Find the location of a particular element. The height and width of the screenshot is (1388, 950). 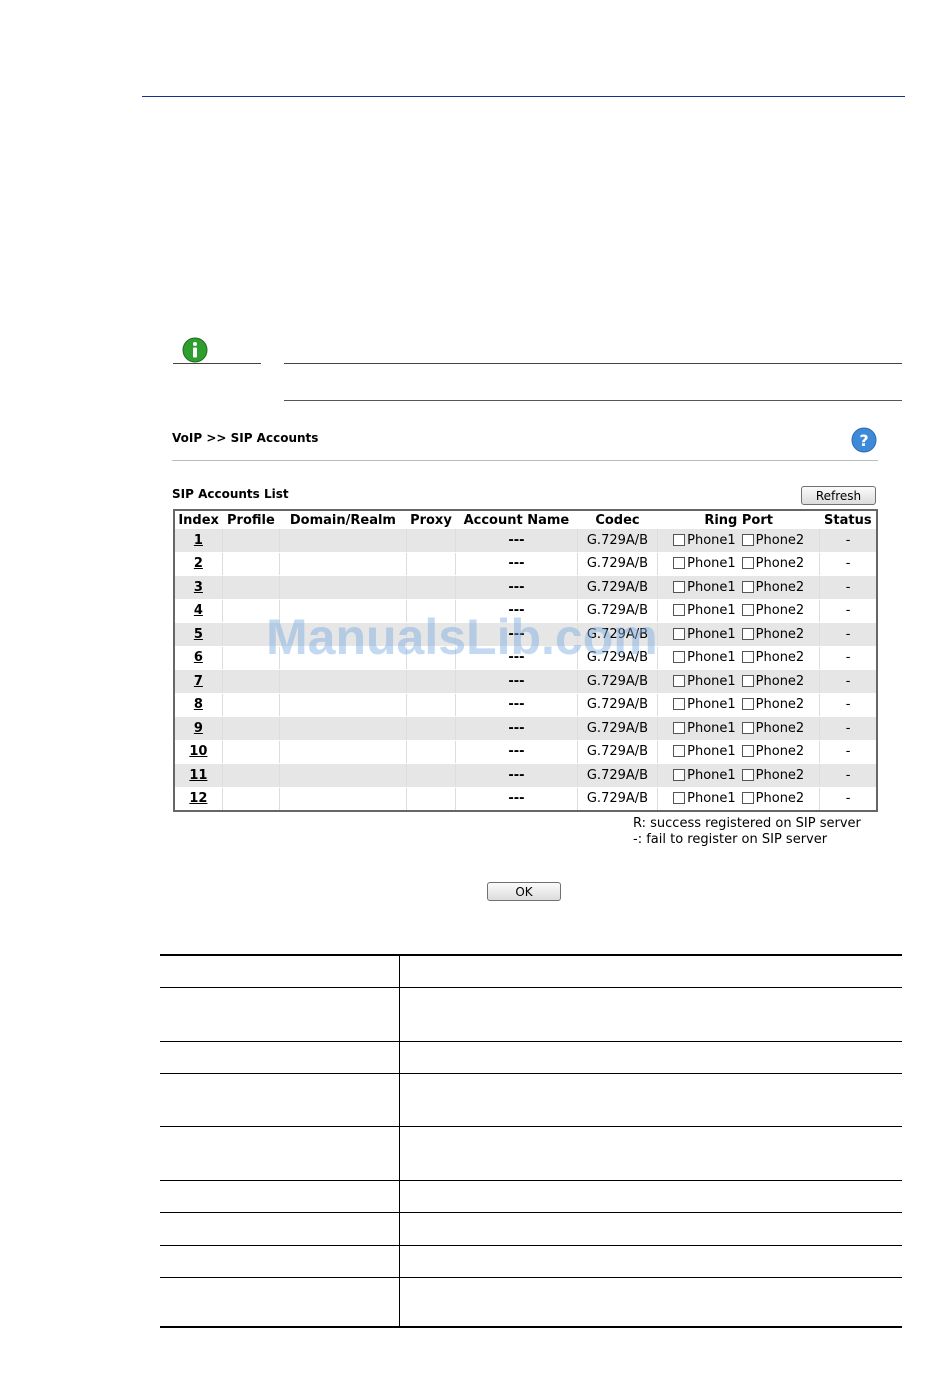

table-column-divider is located at coordinates (399, 1140).